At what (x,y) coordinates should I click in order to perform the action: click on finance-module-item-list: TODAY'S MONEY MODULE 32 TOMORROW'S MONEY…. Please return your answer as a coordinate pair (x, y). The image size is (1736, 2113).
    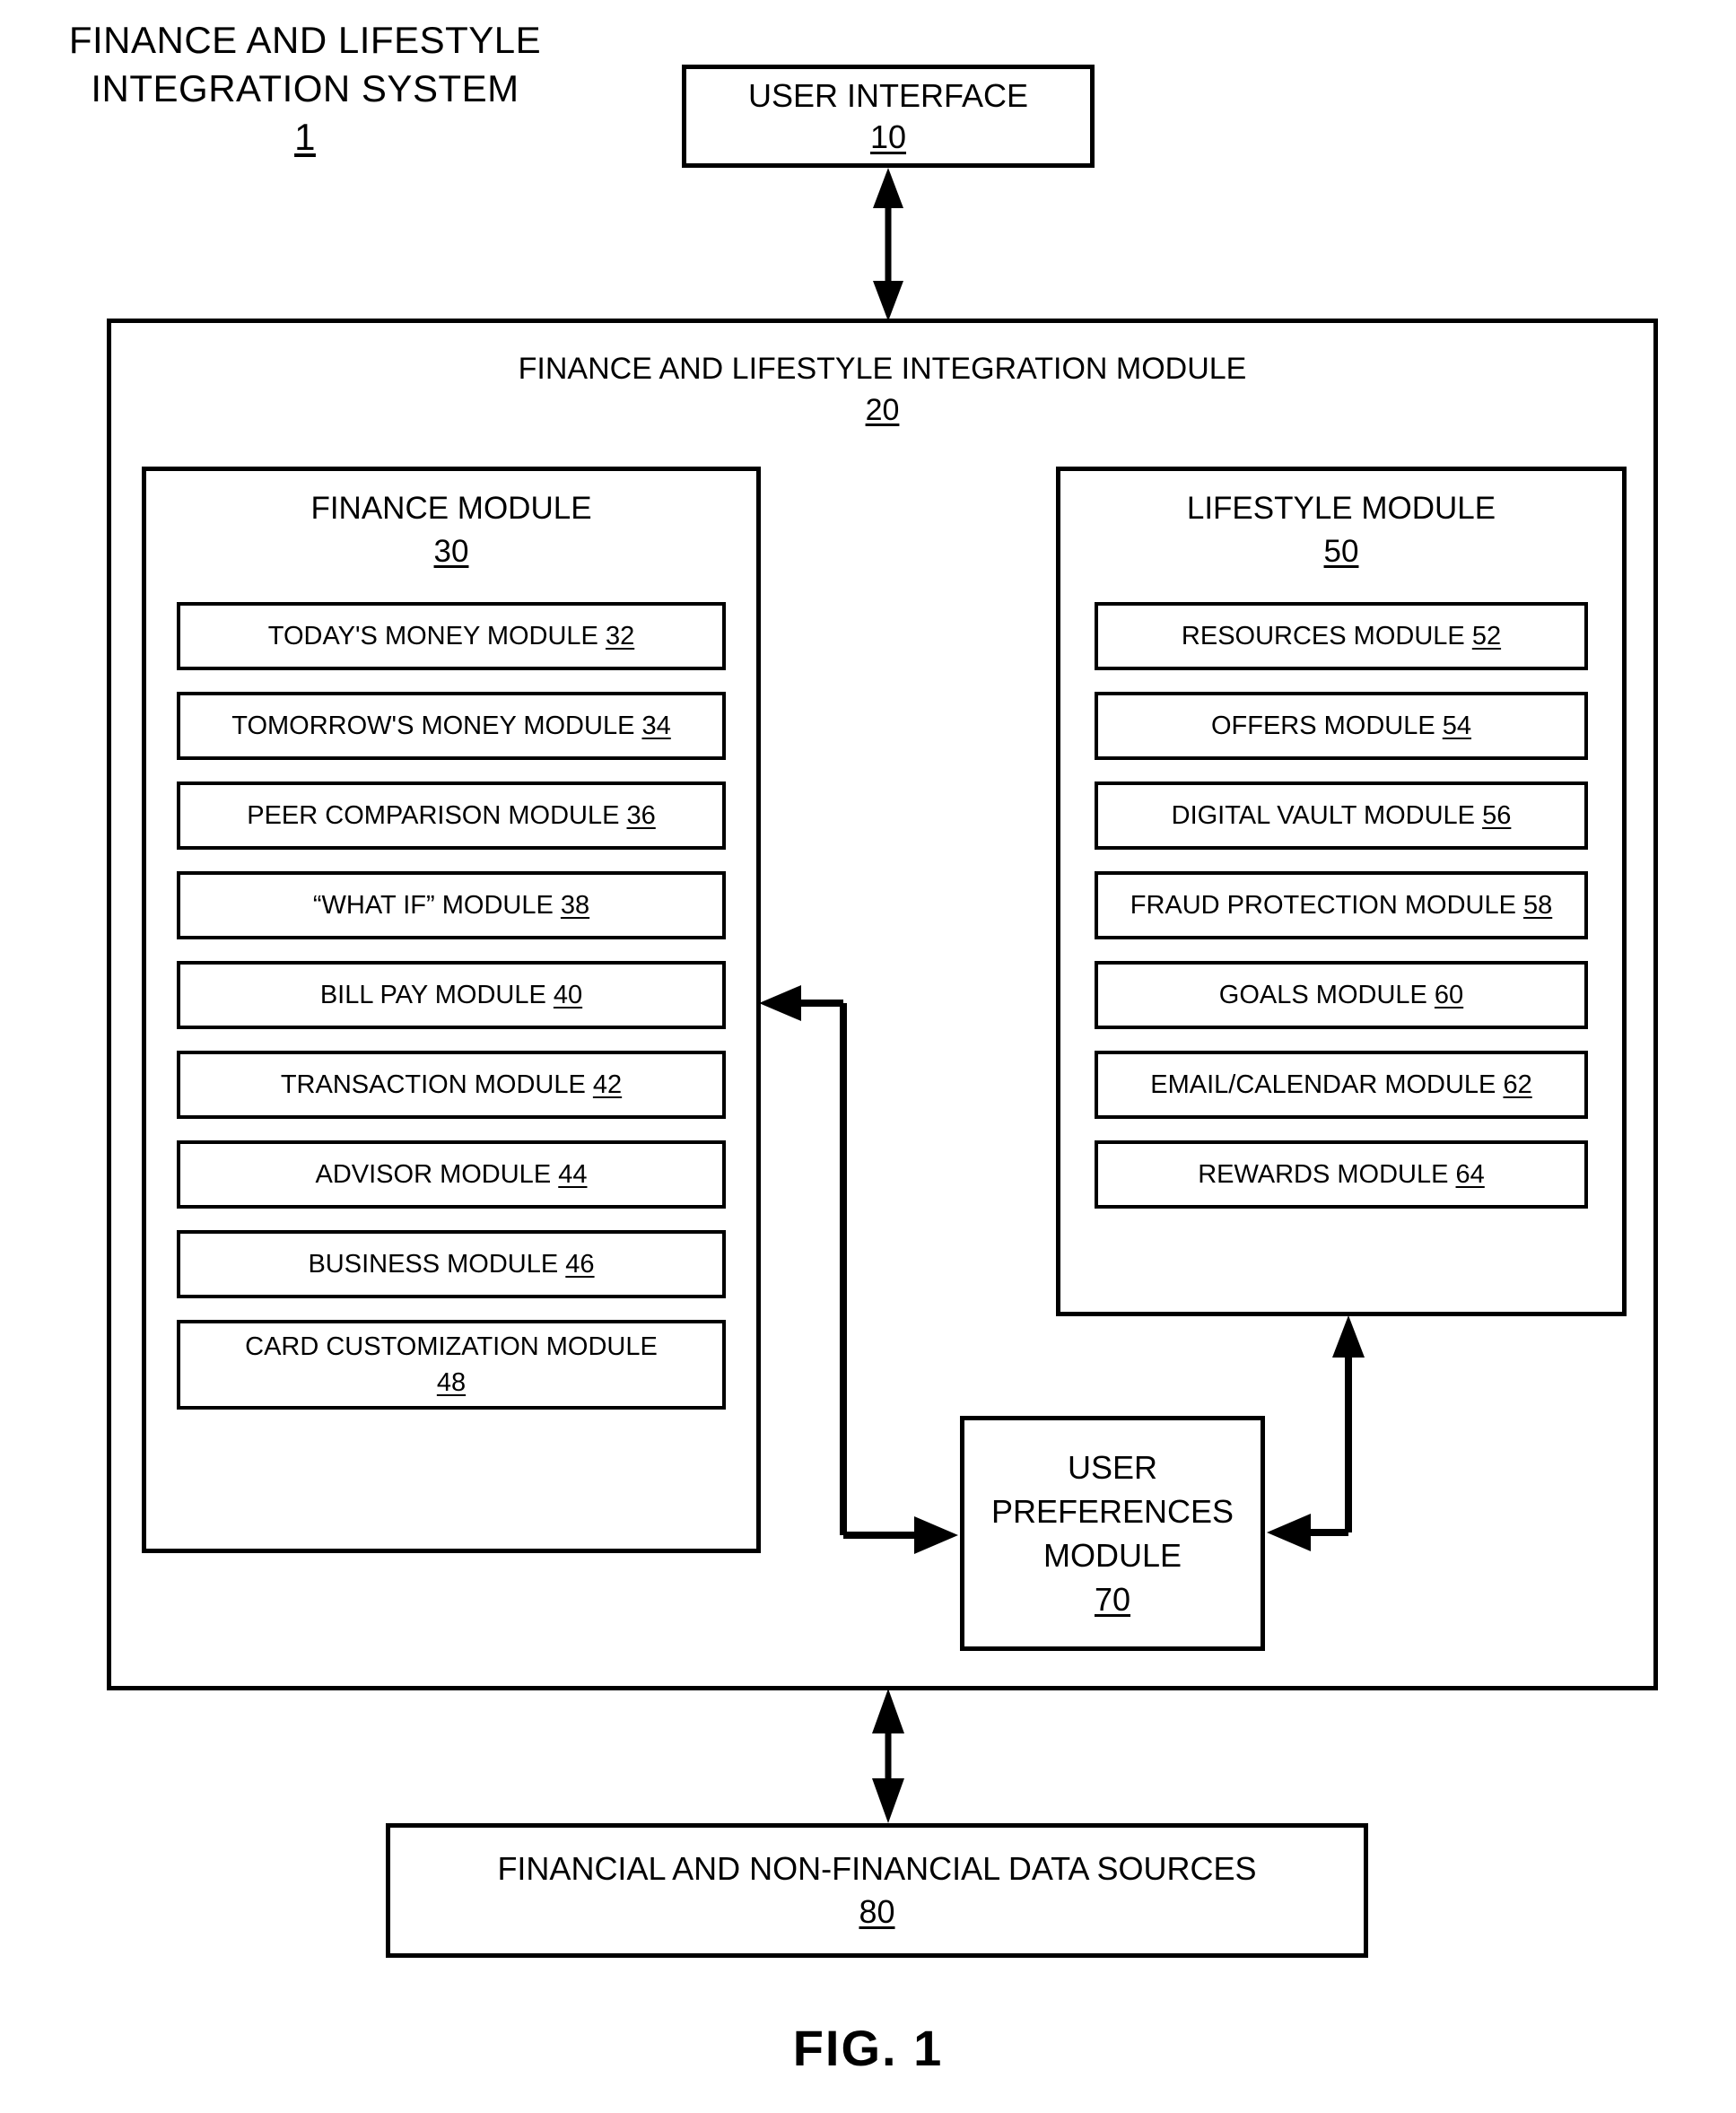
    Looking at the image, I should click on (451, 991).